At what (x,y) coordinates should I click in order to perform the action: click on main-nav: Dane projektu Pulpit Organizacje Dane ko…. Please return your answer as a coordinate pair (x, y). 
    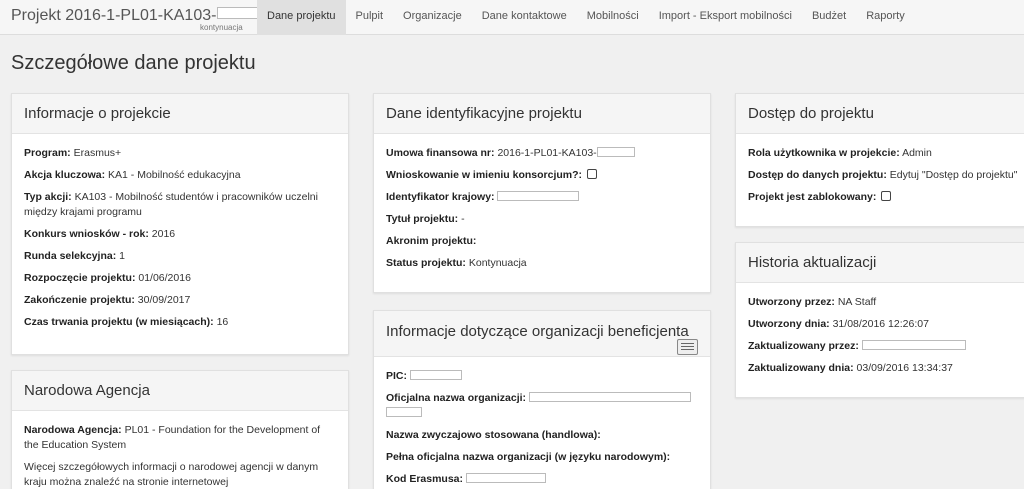
    Looking at the image, I should click on (586, 17).